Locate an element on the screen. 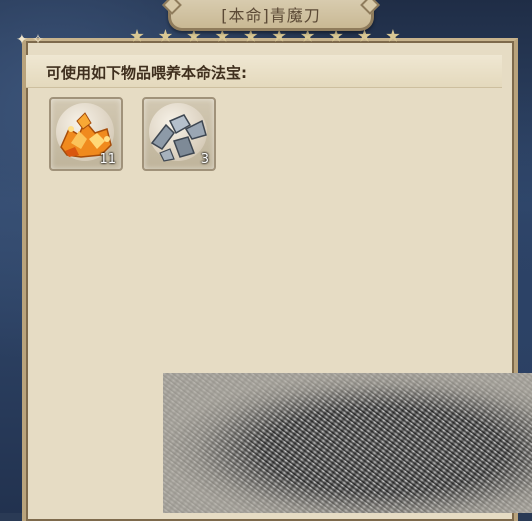  title-plate: [本命]青魔刀 is located at coordinates (271, 15).